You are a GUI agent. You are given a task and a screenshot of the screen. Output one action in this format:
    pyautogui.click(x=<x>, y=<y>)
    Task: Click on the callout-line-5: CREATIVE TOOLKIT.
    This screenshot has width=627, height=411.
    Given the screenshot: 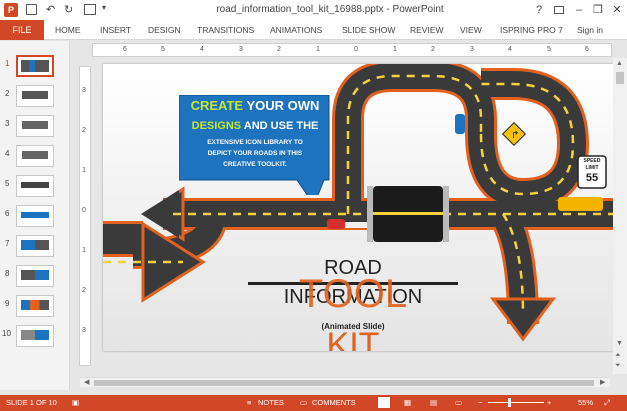 What is the action you would take?
    pyautogui.click(x=255, y=164)
    